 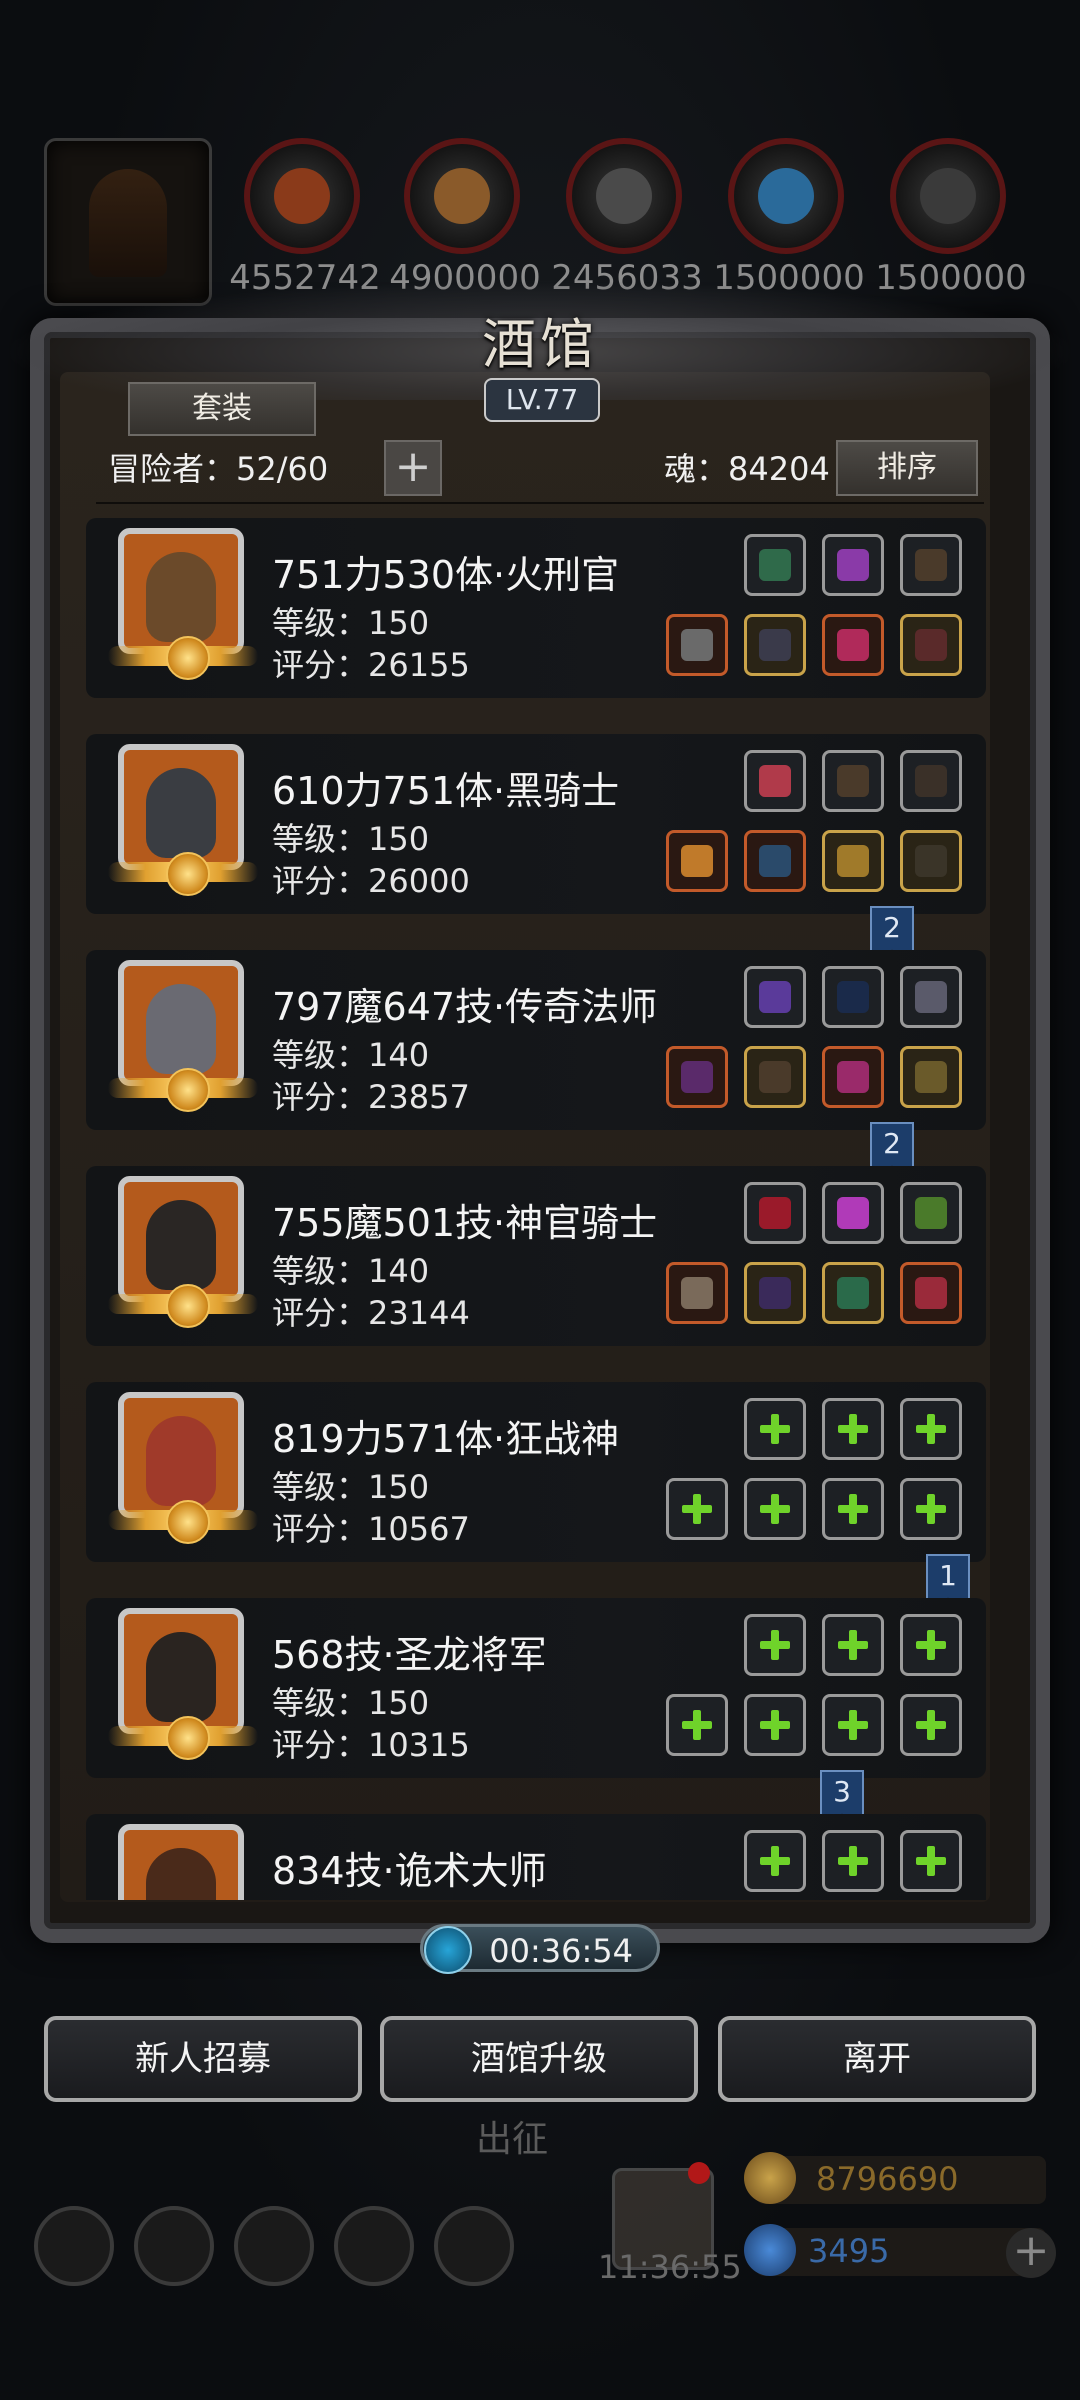 I want to click on hero-card: 568技·圣龙将军 等级：150 评分：10315, so click(x=536, y=1688).